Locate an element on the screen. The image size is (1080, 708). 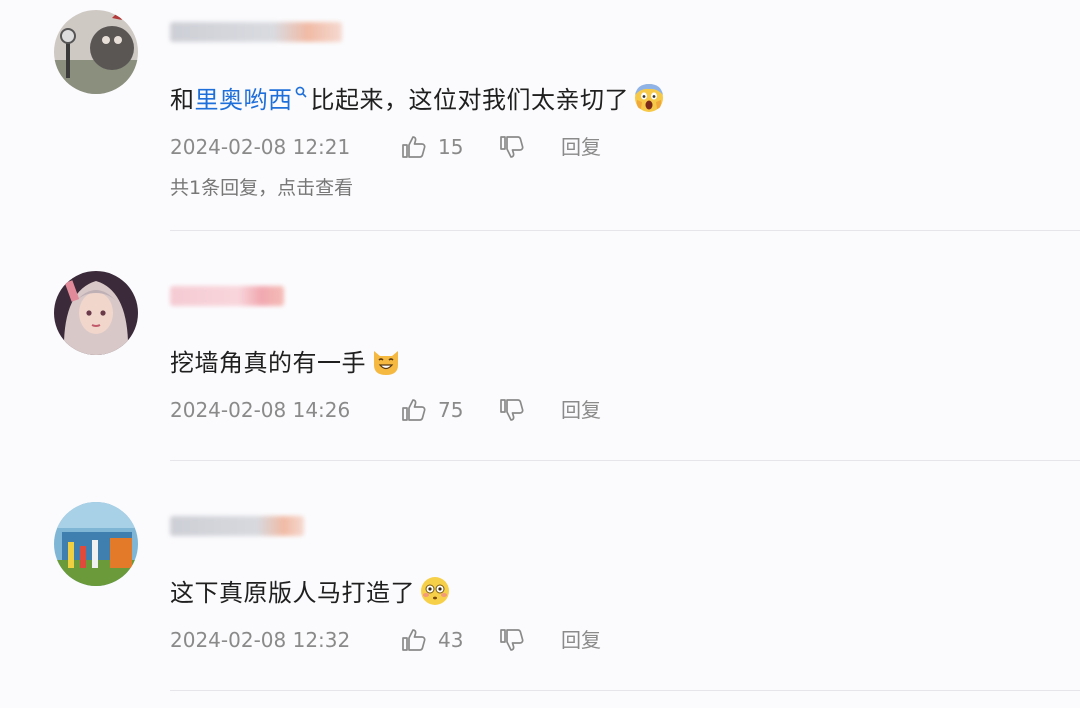
timestamp: 2024-02-08 12:21 is located at coordinates (260, 147).